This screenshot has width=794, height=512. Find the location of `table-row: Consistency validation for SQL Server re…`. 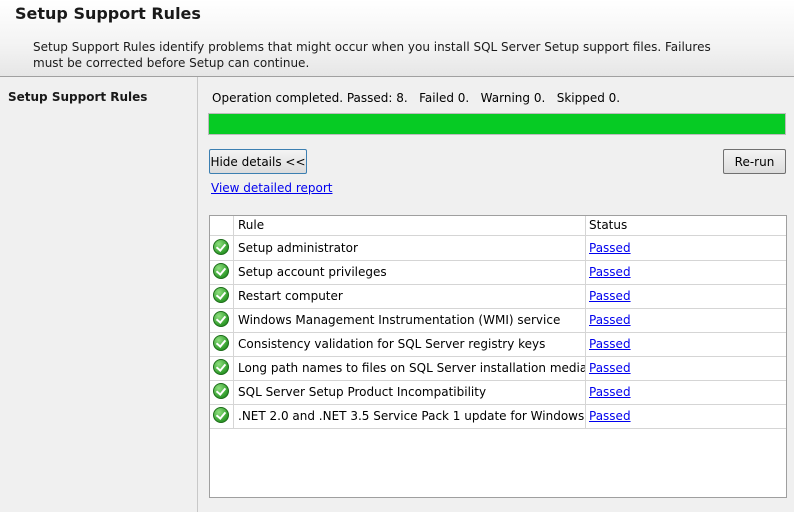

table-row: Consistency validation for SQL Server re… is located at coordinates (498, 344).